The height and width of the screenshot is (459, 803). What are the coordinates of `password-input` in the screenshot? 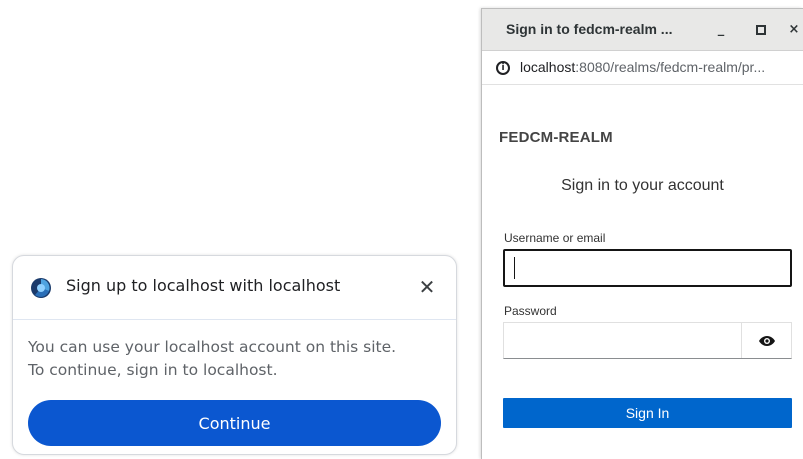 It's located at (623, 340).